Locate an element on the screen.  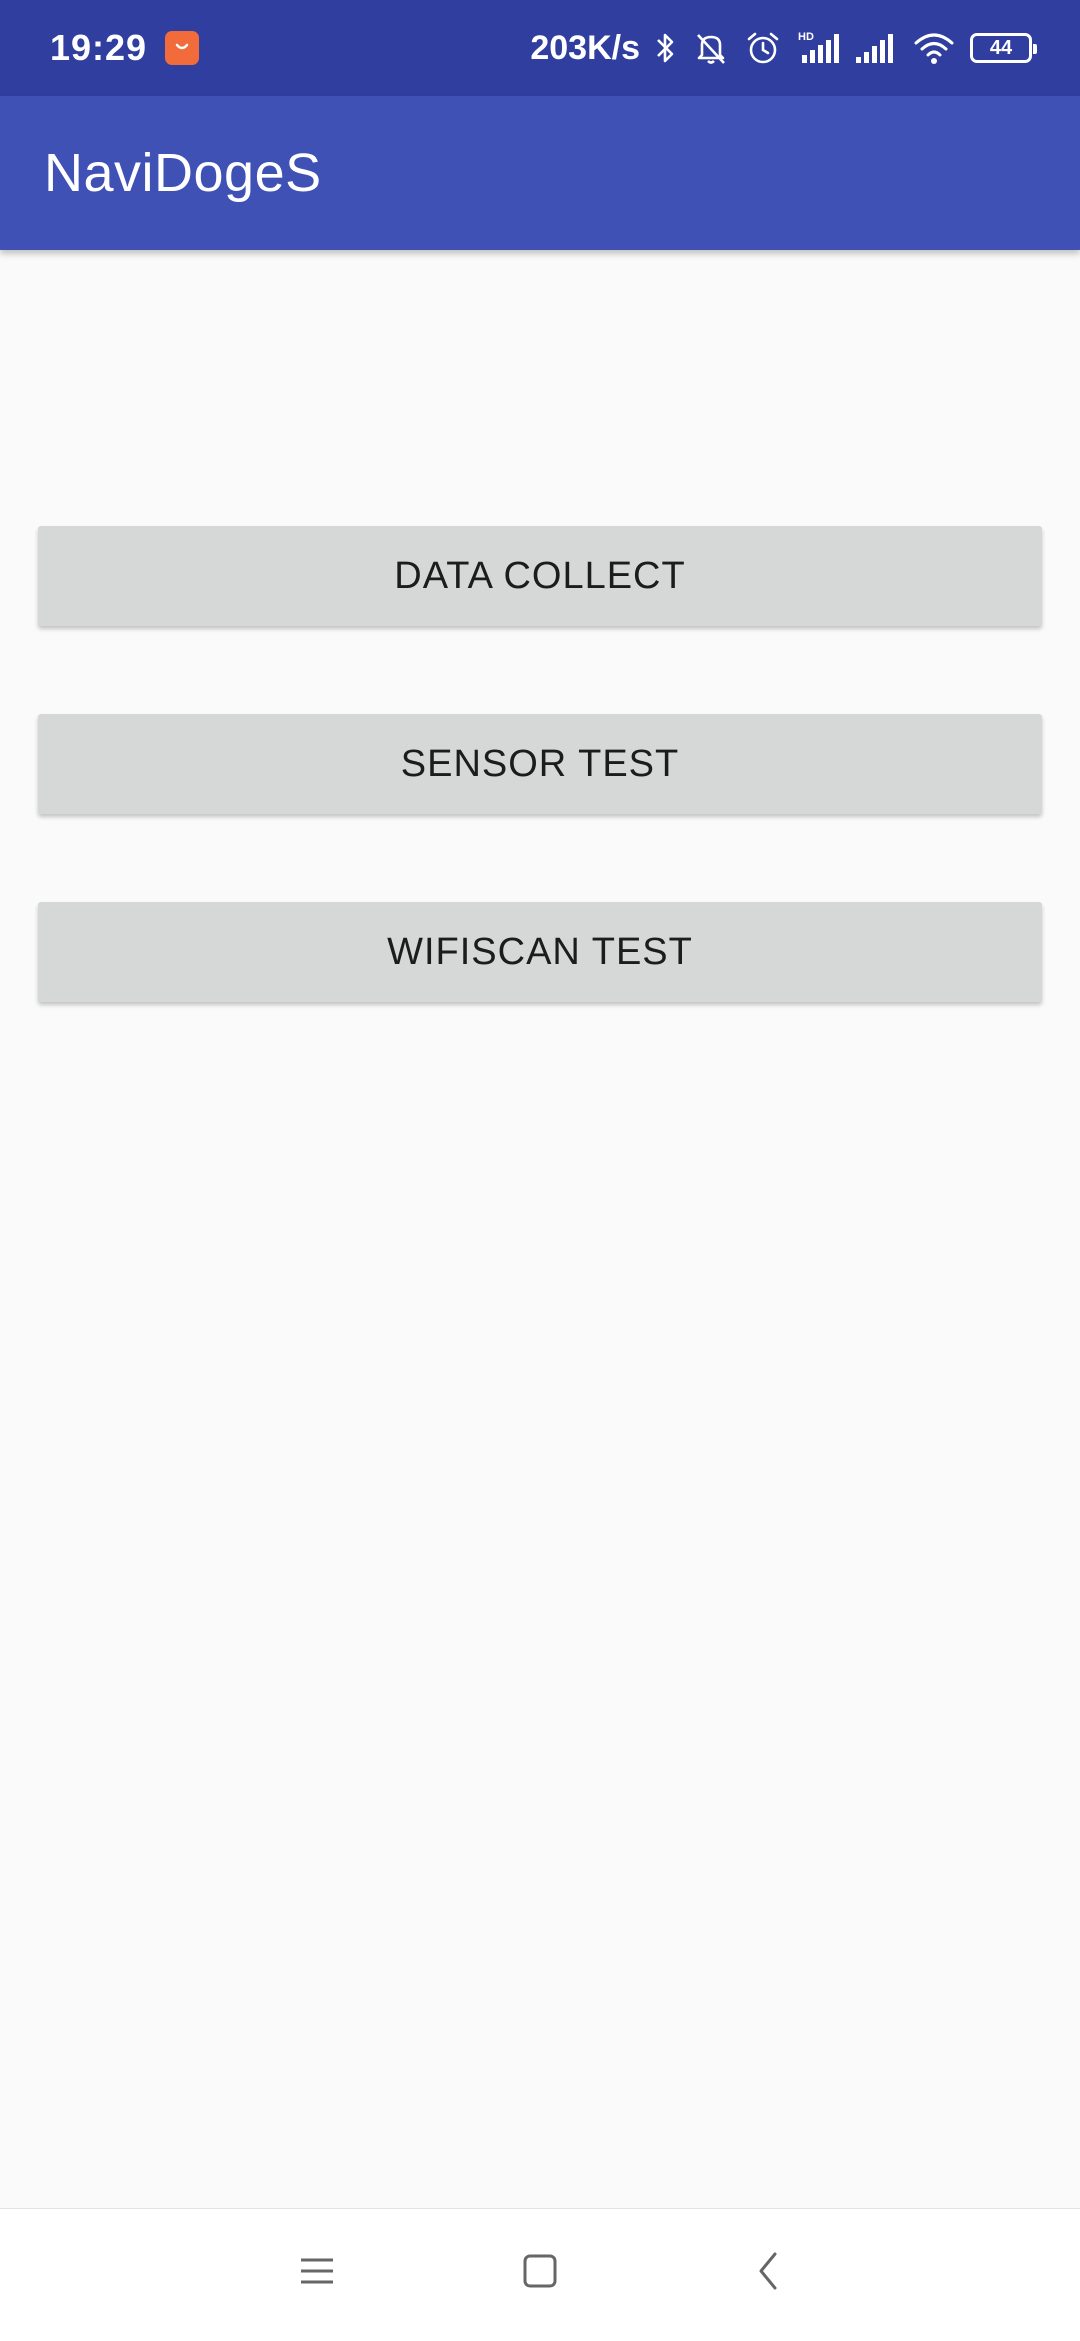
status-time: 19:29 is located at coordinates (99, 47).